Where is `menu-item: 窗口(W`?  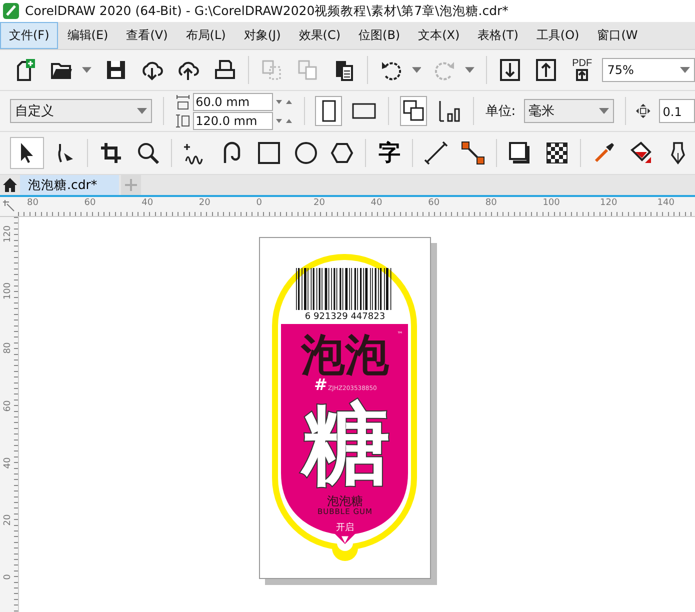 menu-item: 窗口(W is located at coordinates (617, 35).